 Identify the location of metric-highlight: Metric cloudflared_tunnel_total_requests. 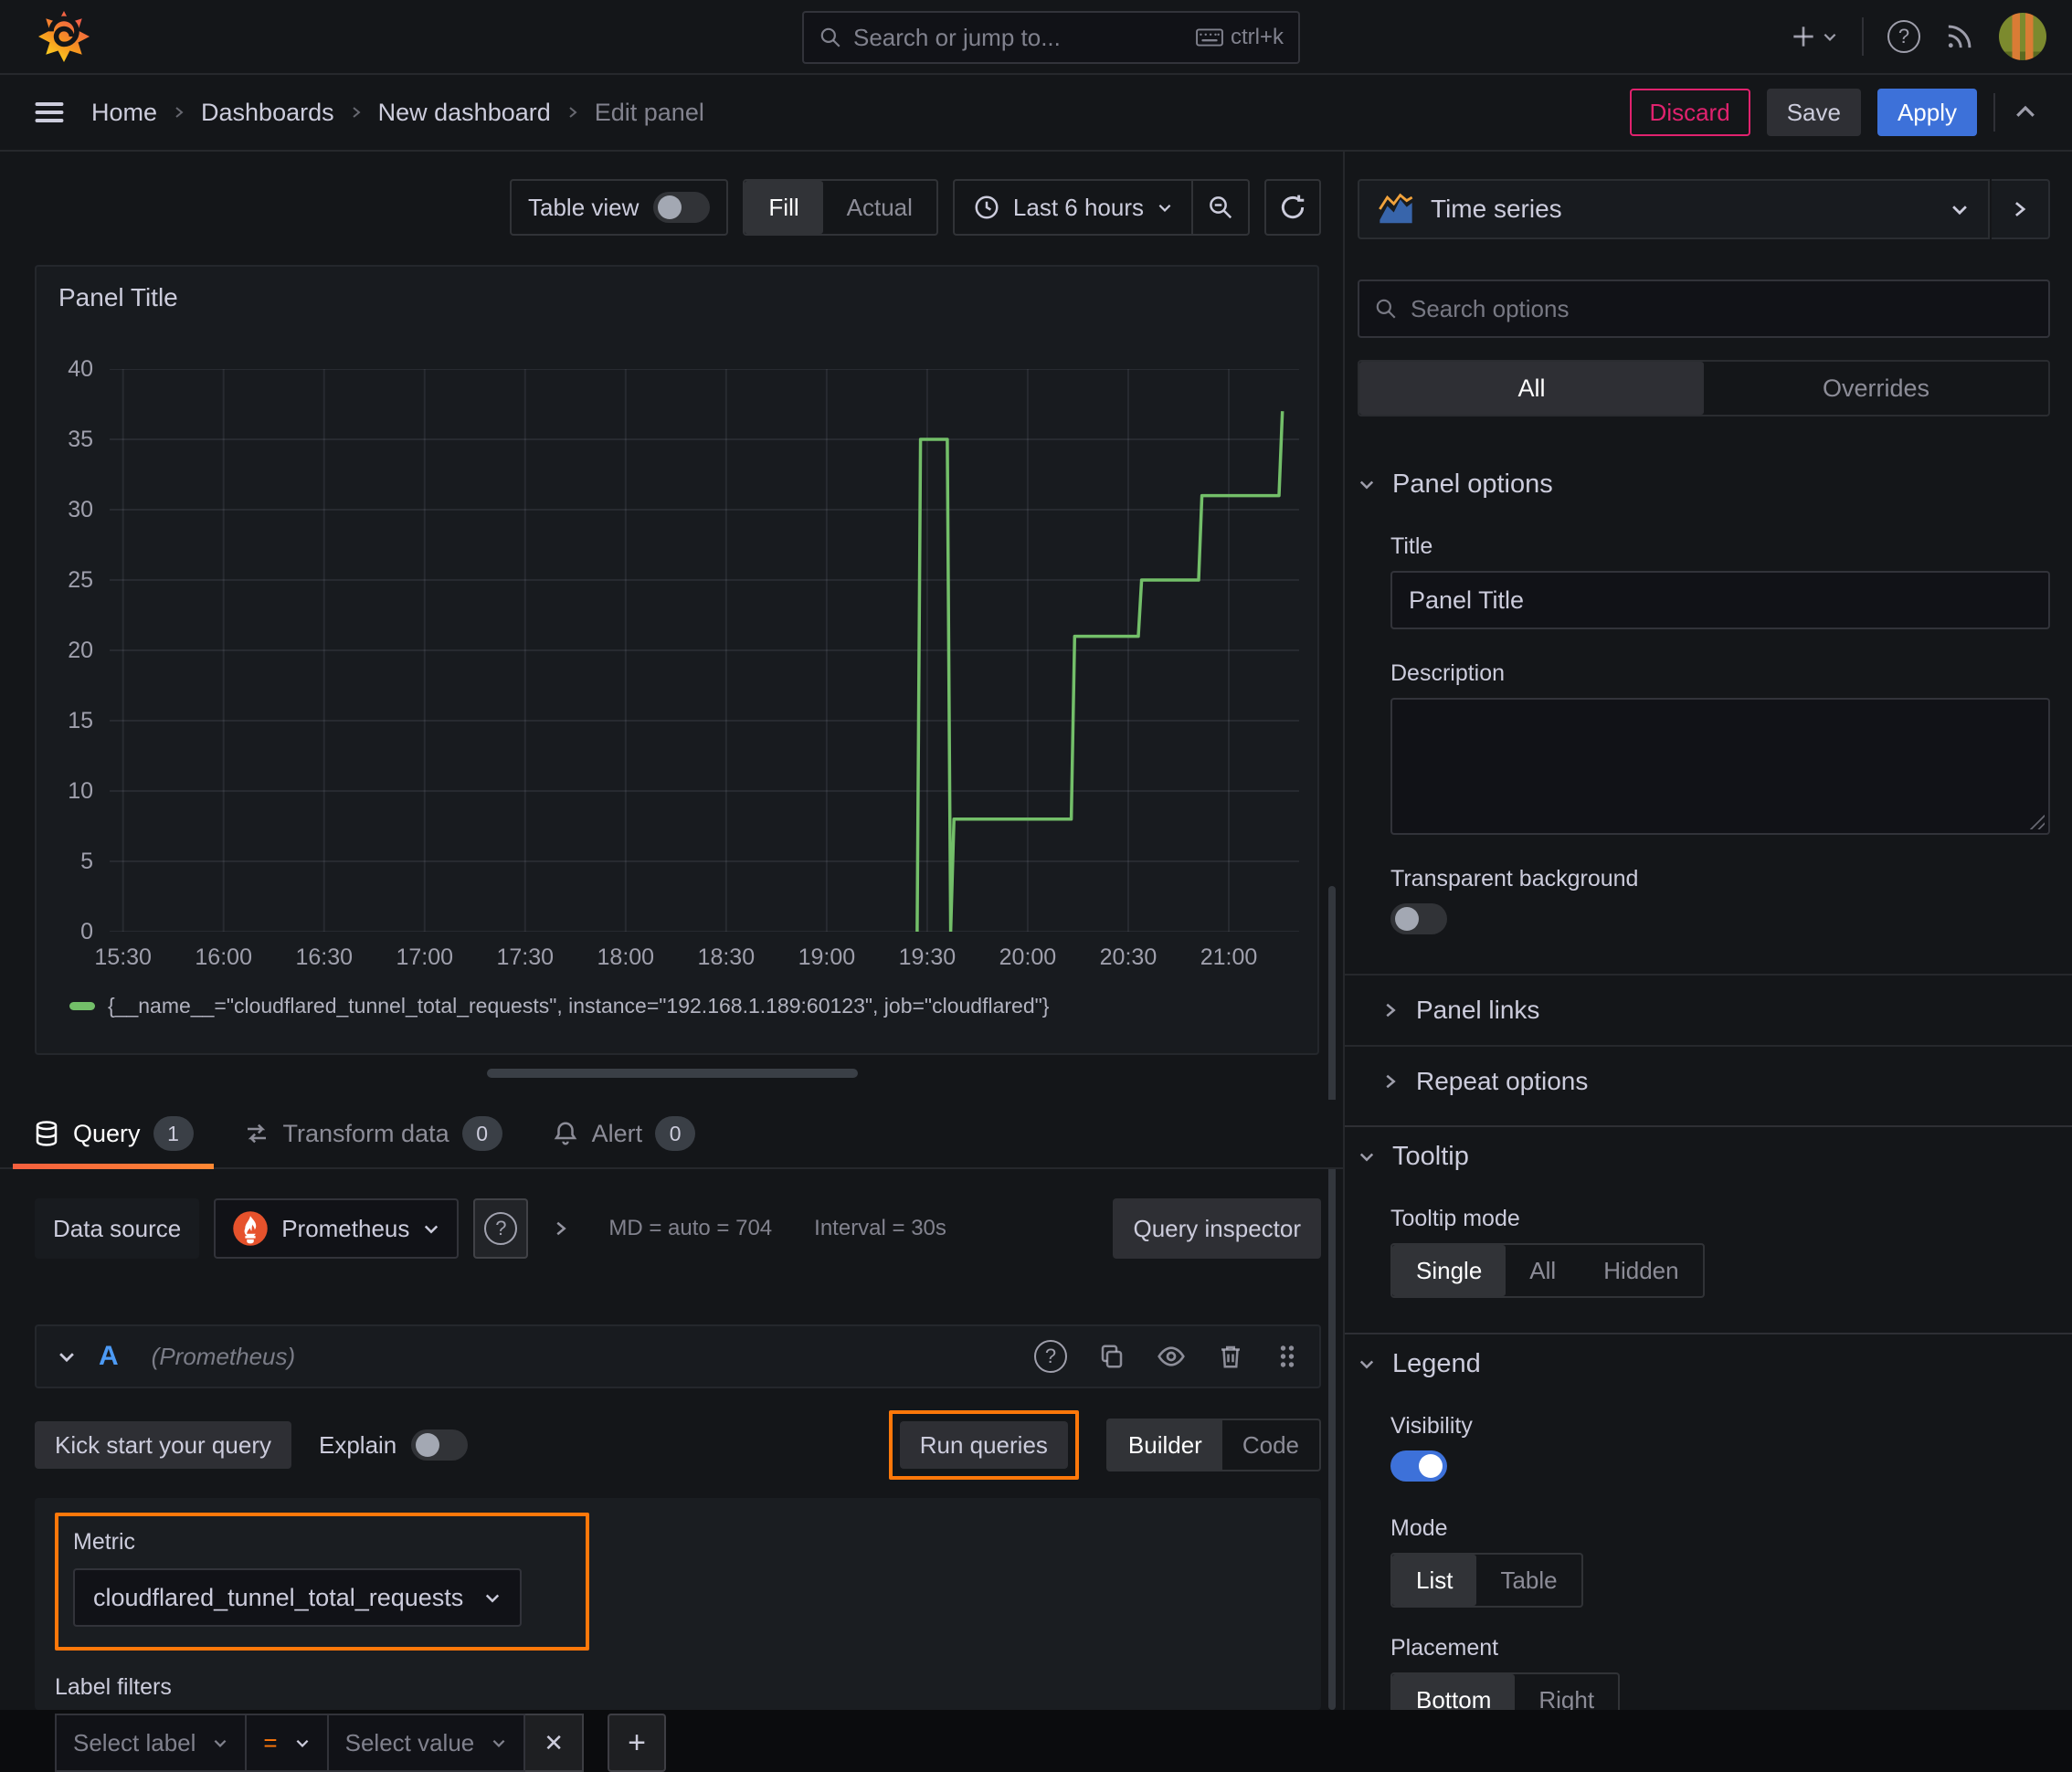
(322, 1582).